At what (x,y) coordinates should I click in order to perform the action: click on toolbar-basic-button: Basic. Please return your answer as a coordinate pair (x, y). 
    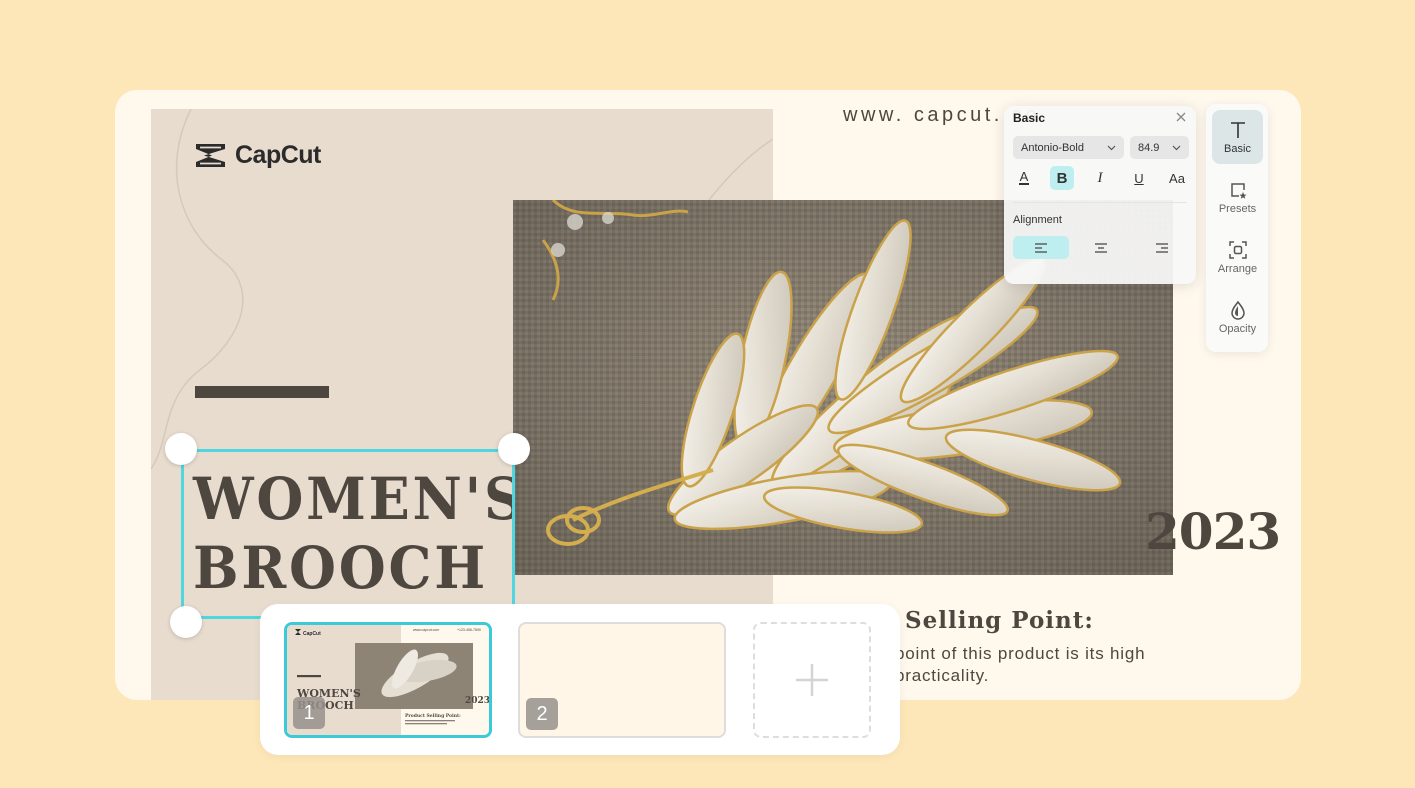
    Looking at the image, I should click on (1237, 137).